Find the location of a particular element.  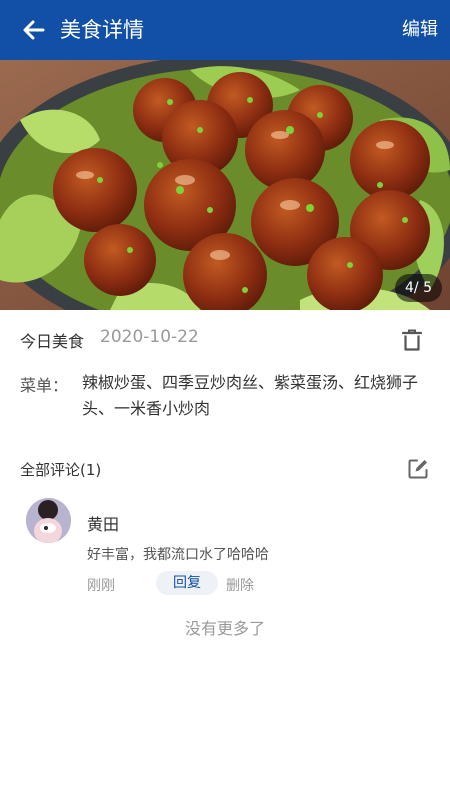

comment-text: 好丰富，我都流口水了哈哈哈 is located at coordinates (178, 555).